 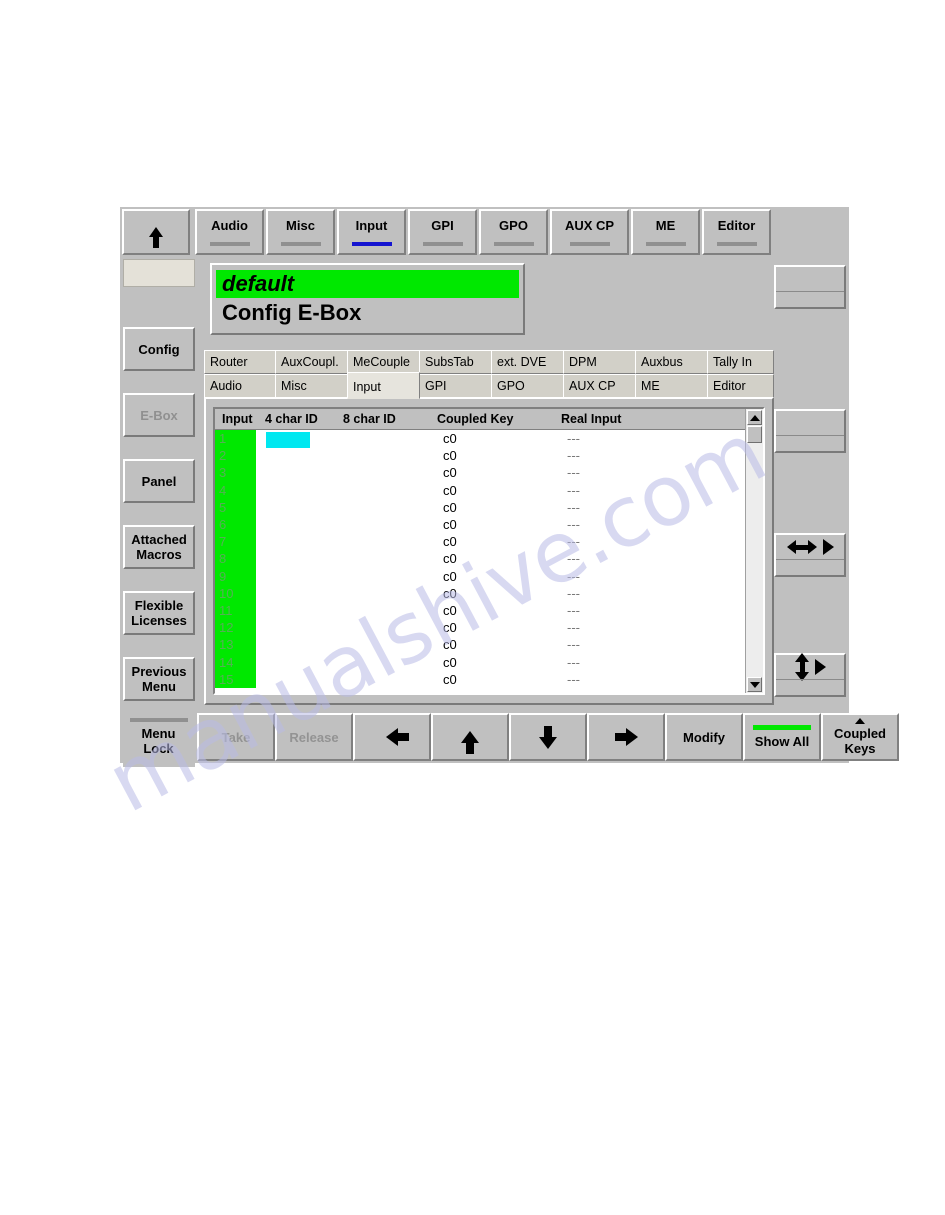 What do you see at coordinates (489, 627) in the screenshot?
I see `table-row: 12 c0 ---` at bounding box center [489, 627].